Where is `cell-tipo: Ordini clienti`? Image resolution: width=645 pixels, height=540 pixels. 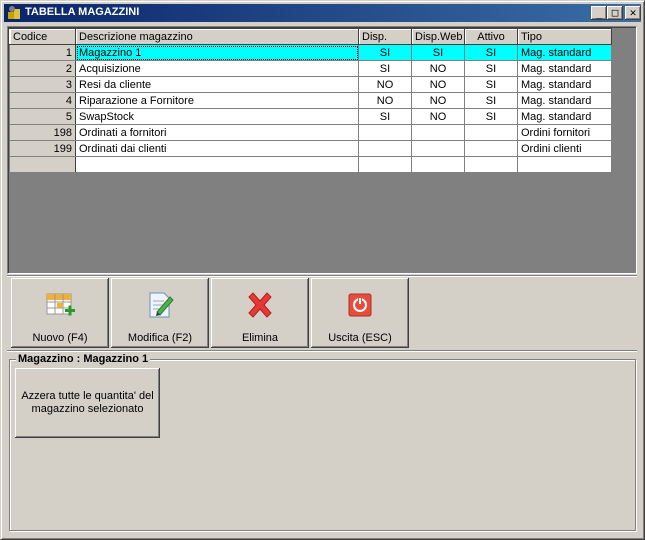
cell-tipo: Ordini clienti is located at coordinates (564, 148).